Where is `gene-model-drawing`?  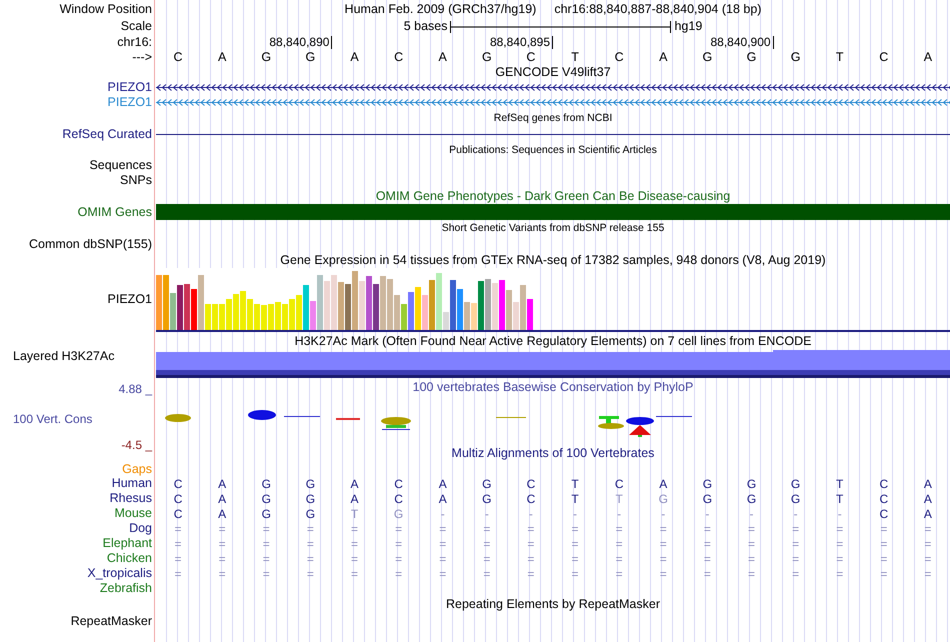
gene-model-drawing is located at coordinates (553, 87).